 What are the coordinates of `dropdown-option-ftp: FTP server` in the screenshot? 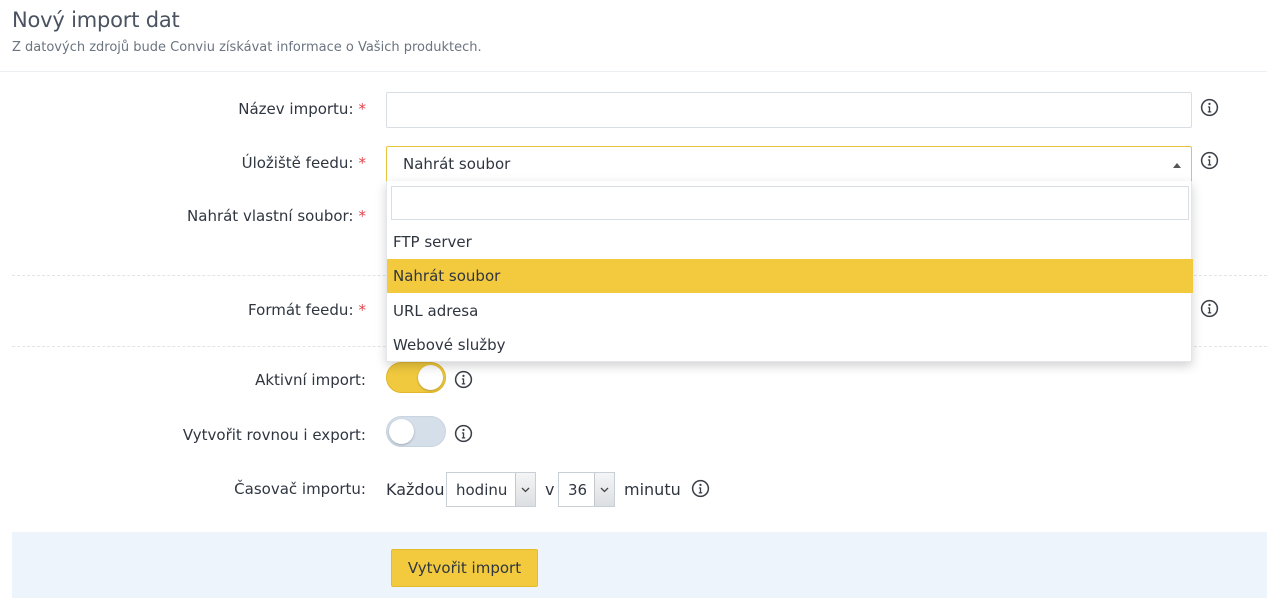 It's located at (790, 242).